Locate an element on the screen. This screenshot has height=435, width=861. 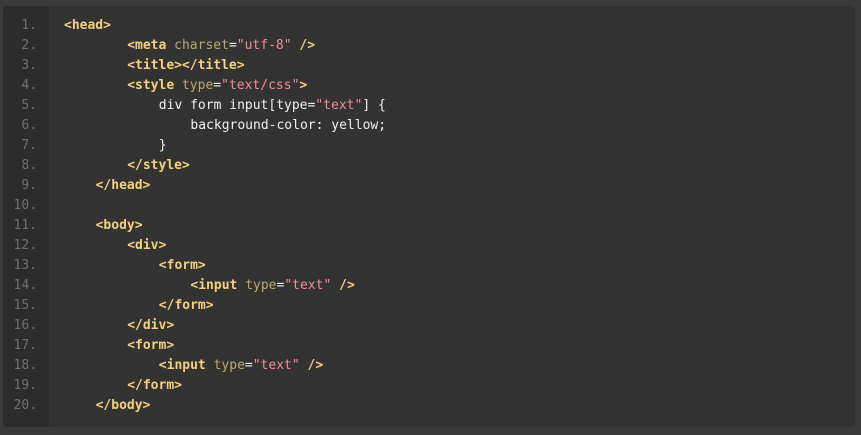
code-line: 18. <input type="text" /> is located at coordinates (429, 366).